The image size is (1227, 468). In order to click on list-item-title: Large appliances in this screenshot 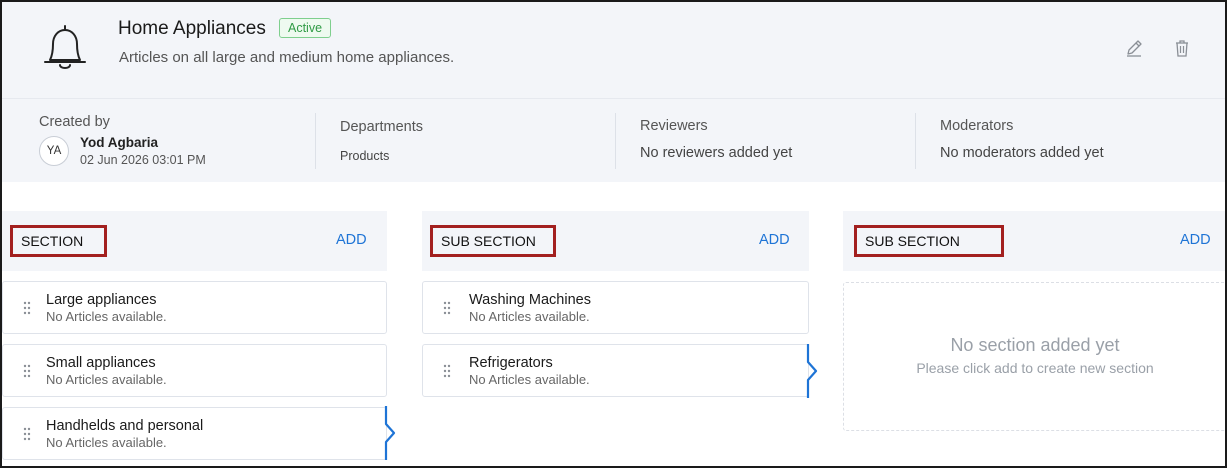, I will do `click(101, 300)`.